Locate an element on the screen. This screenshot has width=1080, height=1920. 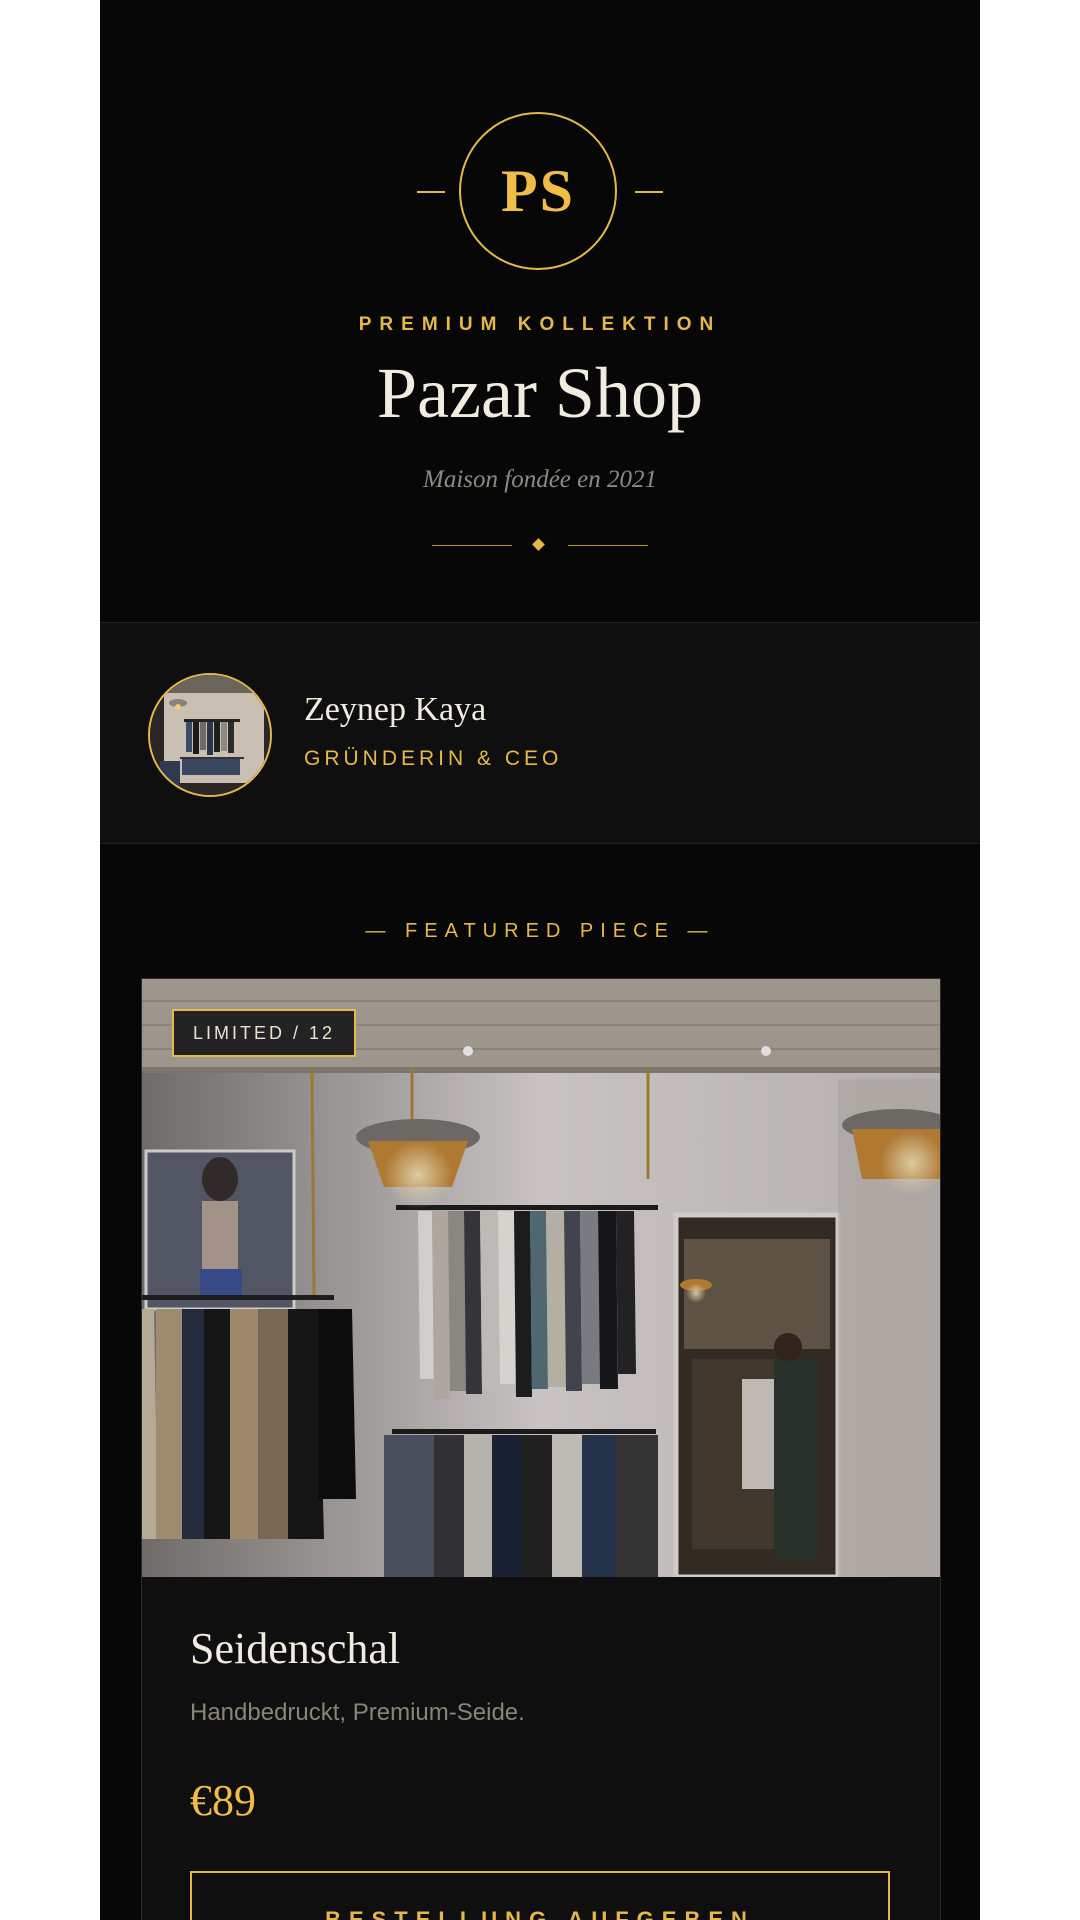
product-name: Seidenschal is located at coordinates (295, 1648).